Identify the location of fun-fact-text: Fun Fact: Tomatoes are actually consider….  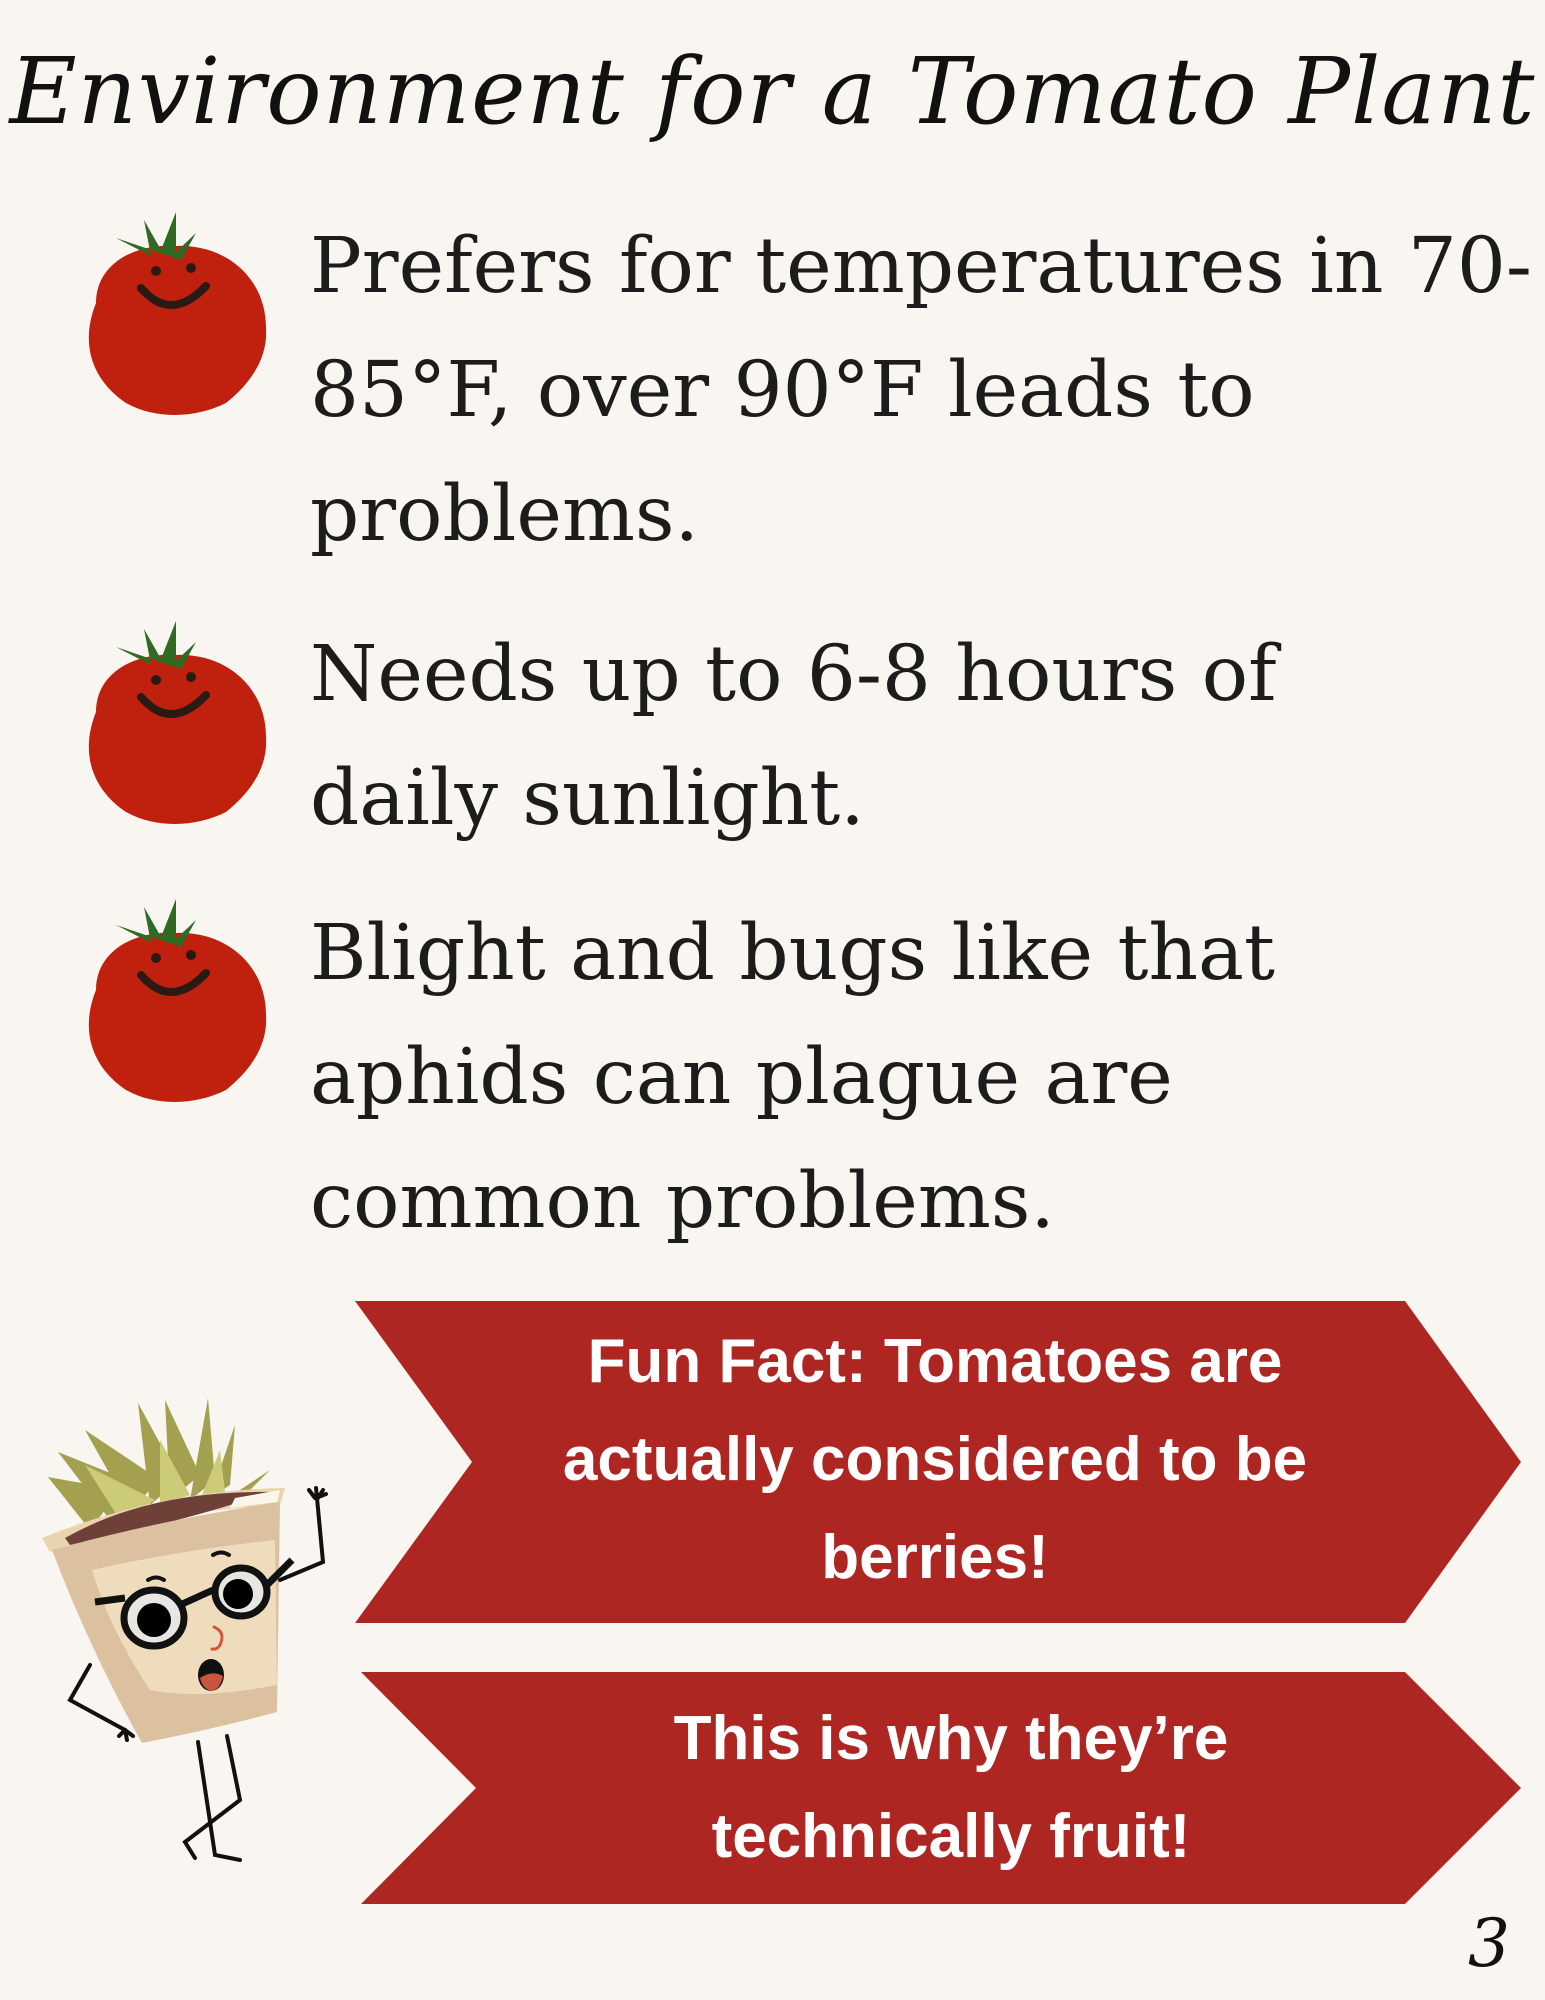
(935, 1459).